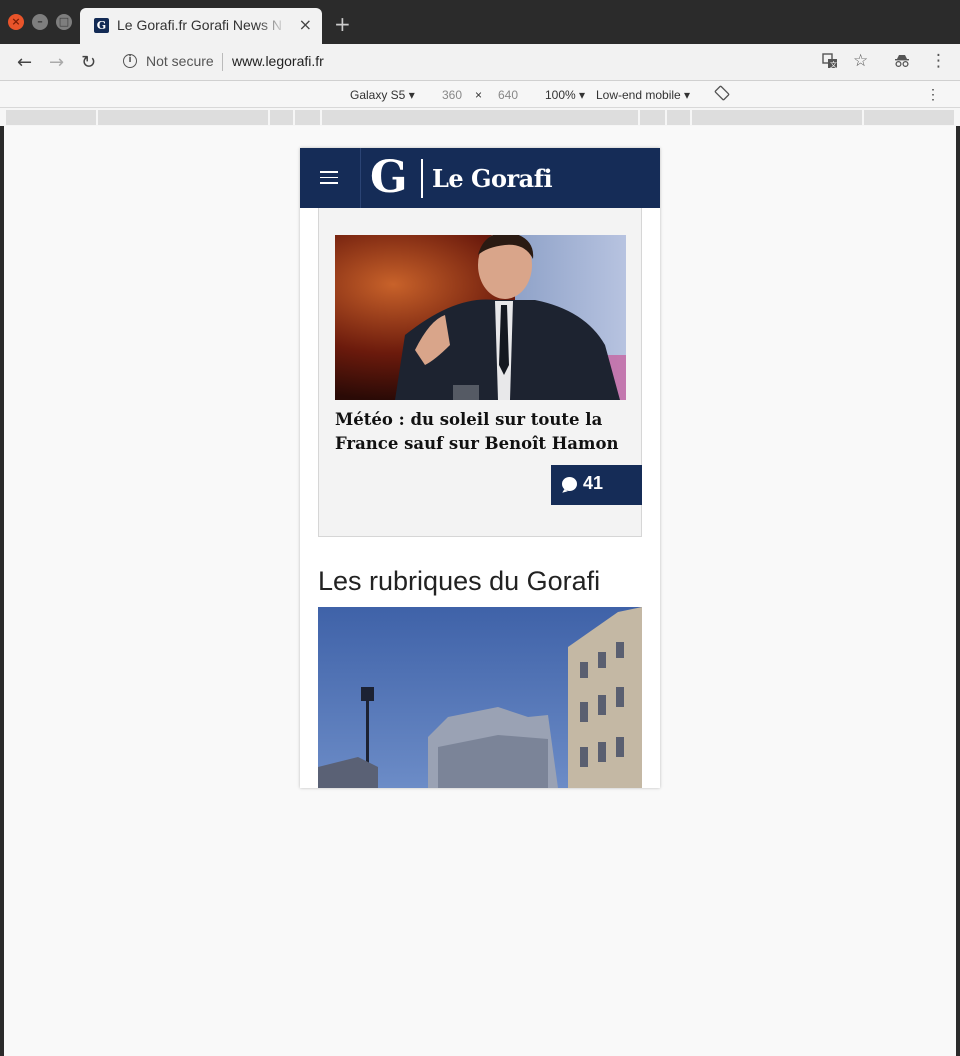 This screenshot has height=1056, width=960. Describe the element at coordinates (459, 581) in the screenshot. I see `section-title: Les rubriques du Gorafi` at that location.